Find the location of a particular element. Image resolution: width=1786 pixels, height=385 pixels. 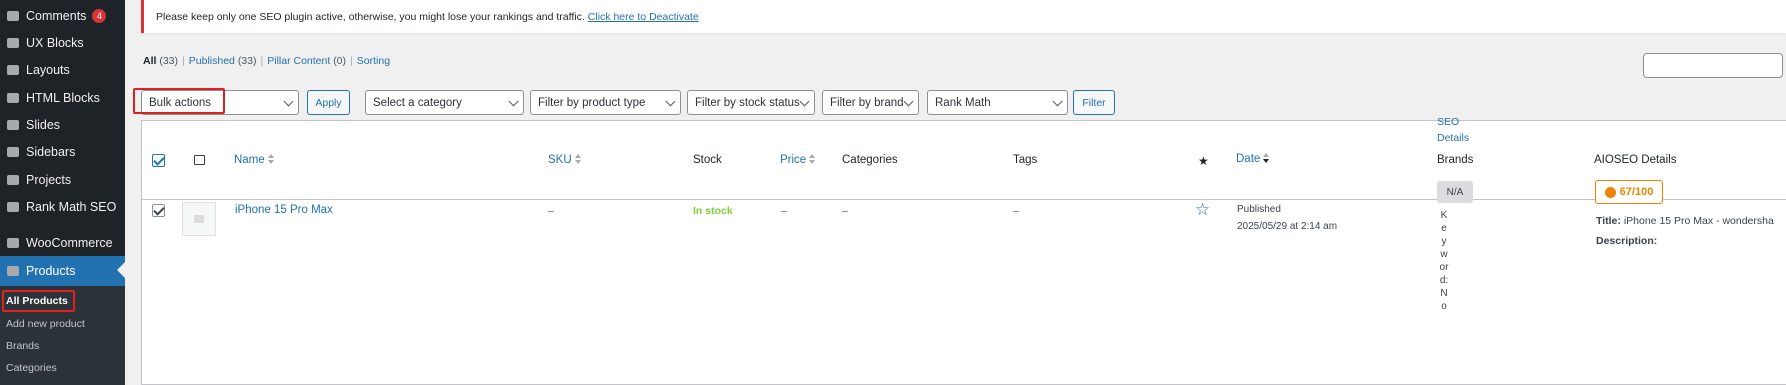

bulk-actions-label: Bulk actions is located at coordinates (180, 102).